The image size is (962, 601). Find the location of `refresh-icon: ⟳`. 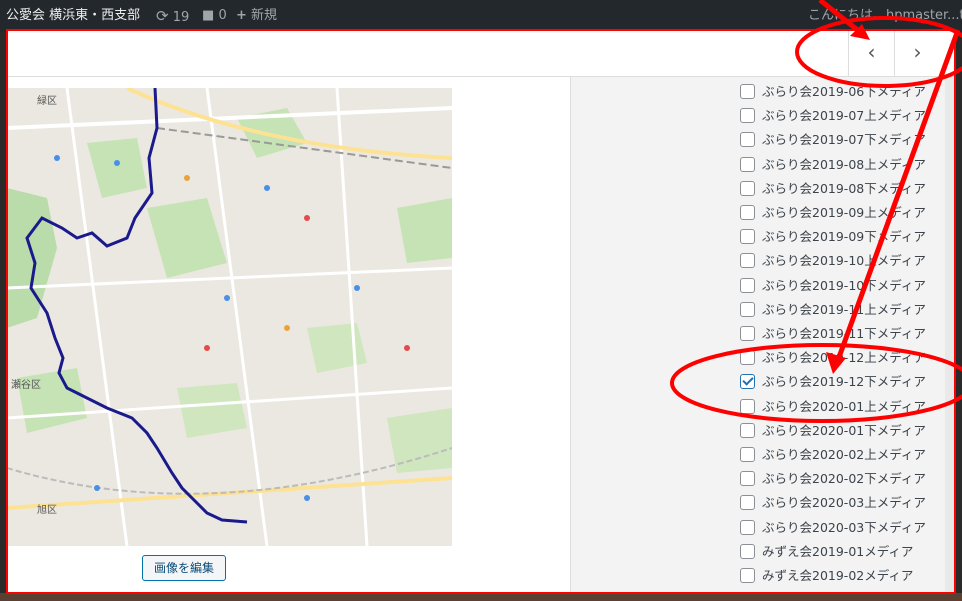

refresh-icon: ⟳ is located at coordinates (162, 16).